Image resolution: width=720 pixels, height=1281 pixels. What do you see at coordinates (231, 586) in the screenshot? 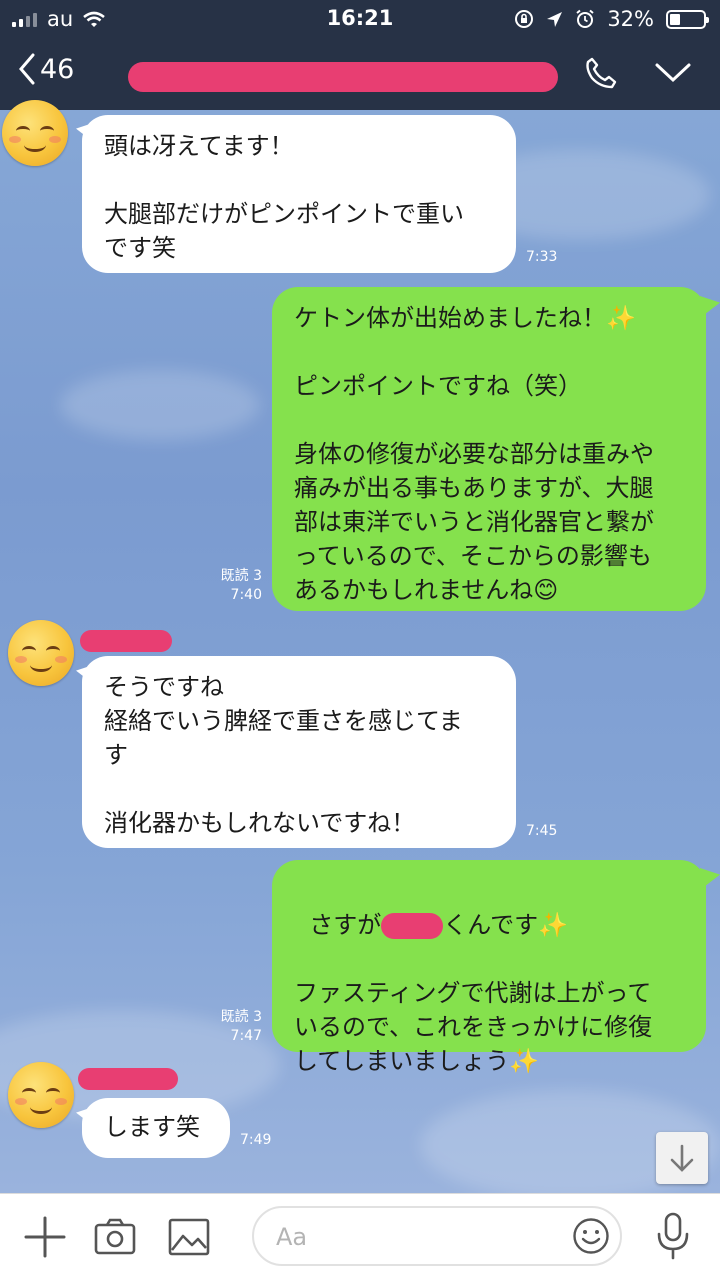
I see `read-receipt: 既読 3 7:40` at bounding box center [231, 586].